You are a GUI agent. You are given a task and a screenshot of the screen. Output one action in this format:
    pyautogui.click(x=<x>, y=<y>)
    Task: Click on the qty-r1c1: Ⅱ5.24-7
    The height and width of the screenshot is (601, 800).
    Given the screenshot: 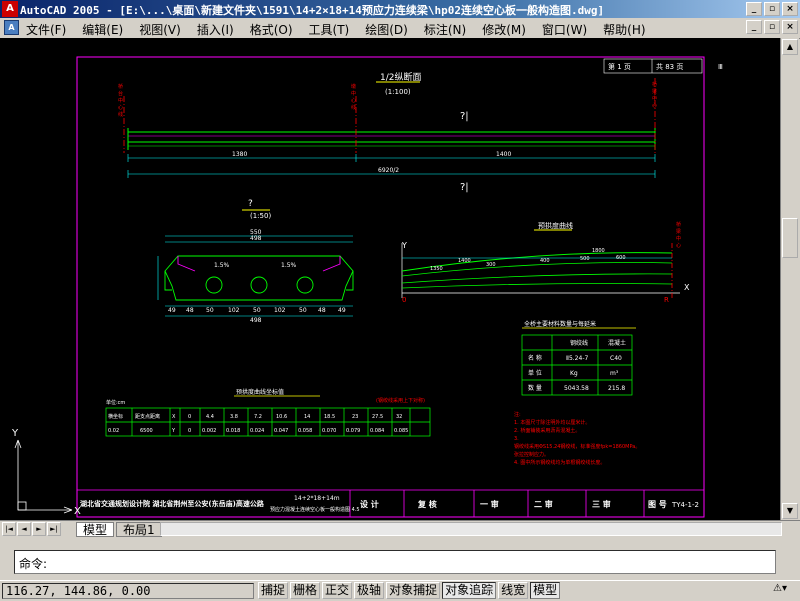 What is the action you would take?
    pyautogui.click(x=577, y=358)
    